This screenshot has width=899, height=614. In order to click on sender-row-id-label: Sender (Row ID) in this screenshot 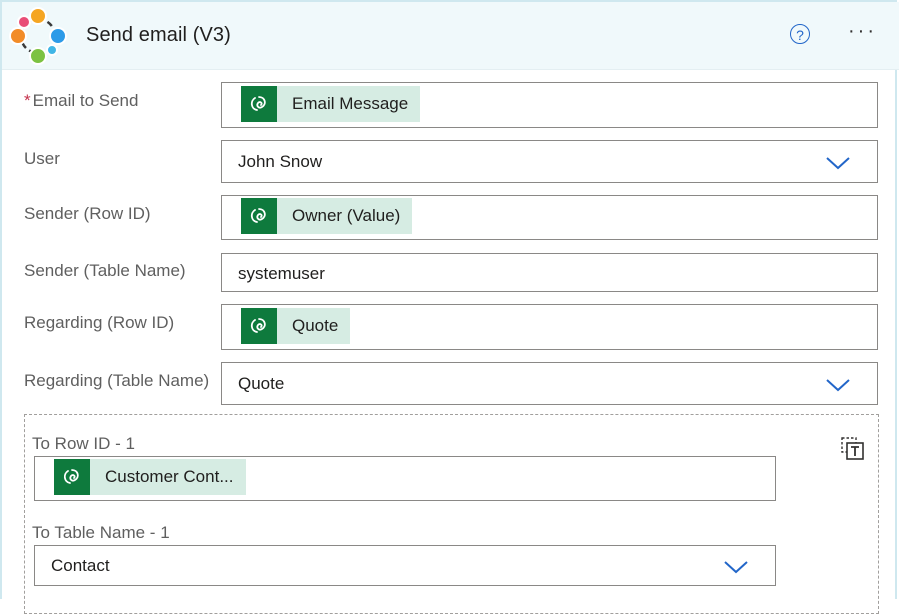, I will do `click(87, 213)`.